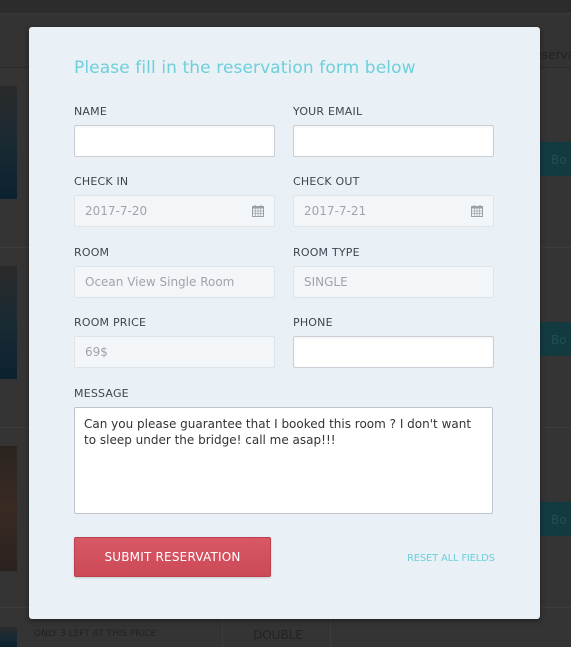 The image size is (571, 647). I want to click on room-price-field-group: ROOM PRICE, so click(174, 342).